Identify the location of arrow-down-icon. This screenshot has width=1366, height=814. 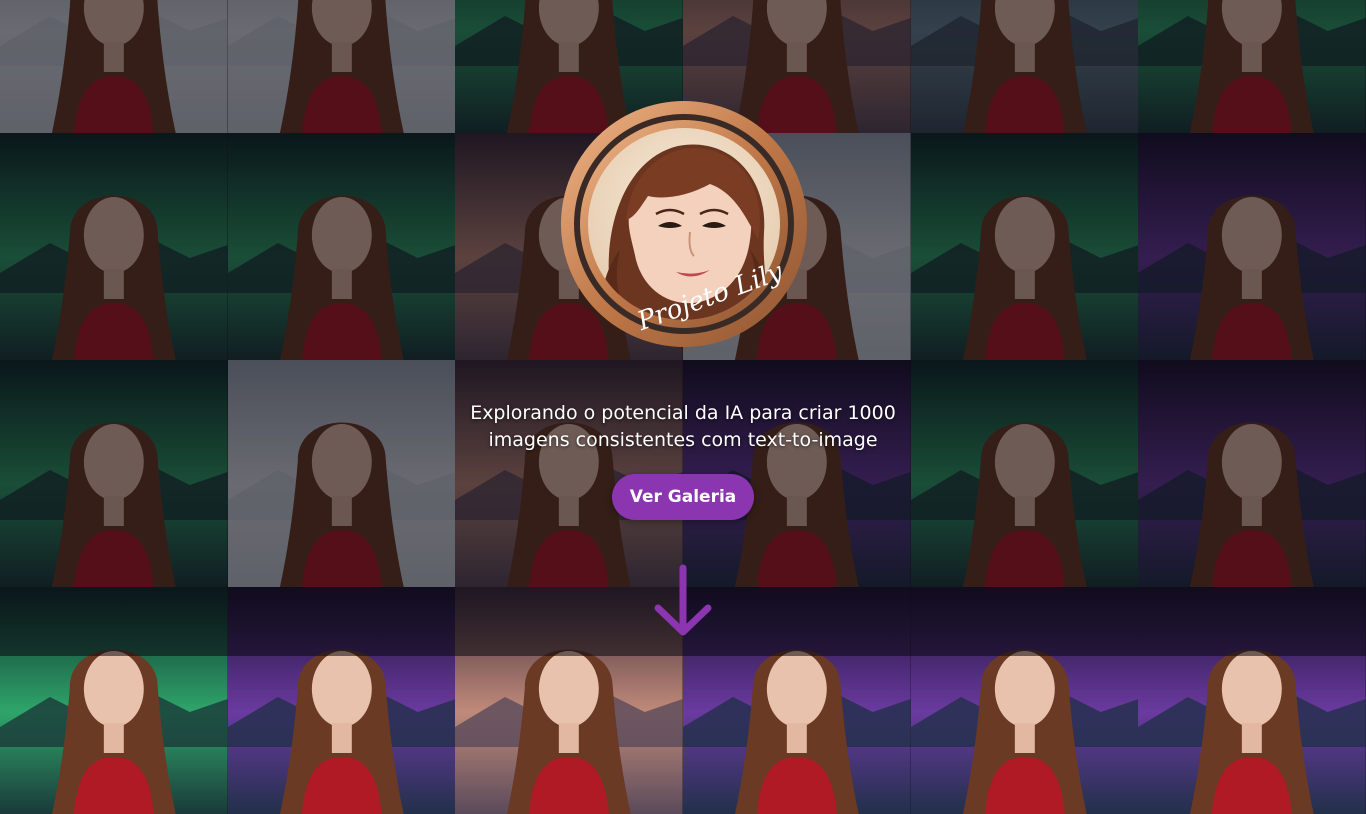
(683, 601).